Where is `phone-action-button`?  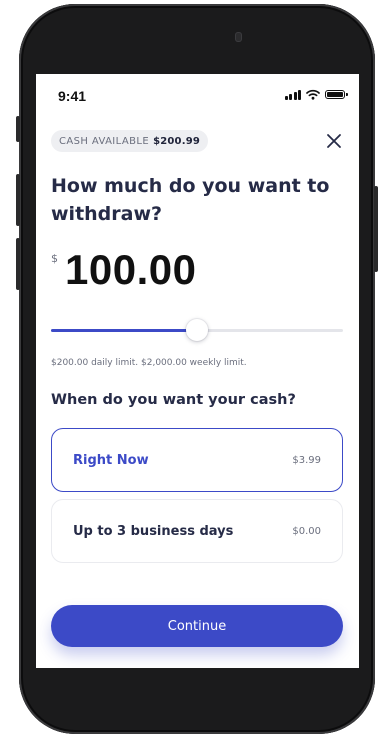 phone-action-button is located at coordinates (18, 129).